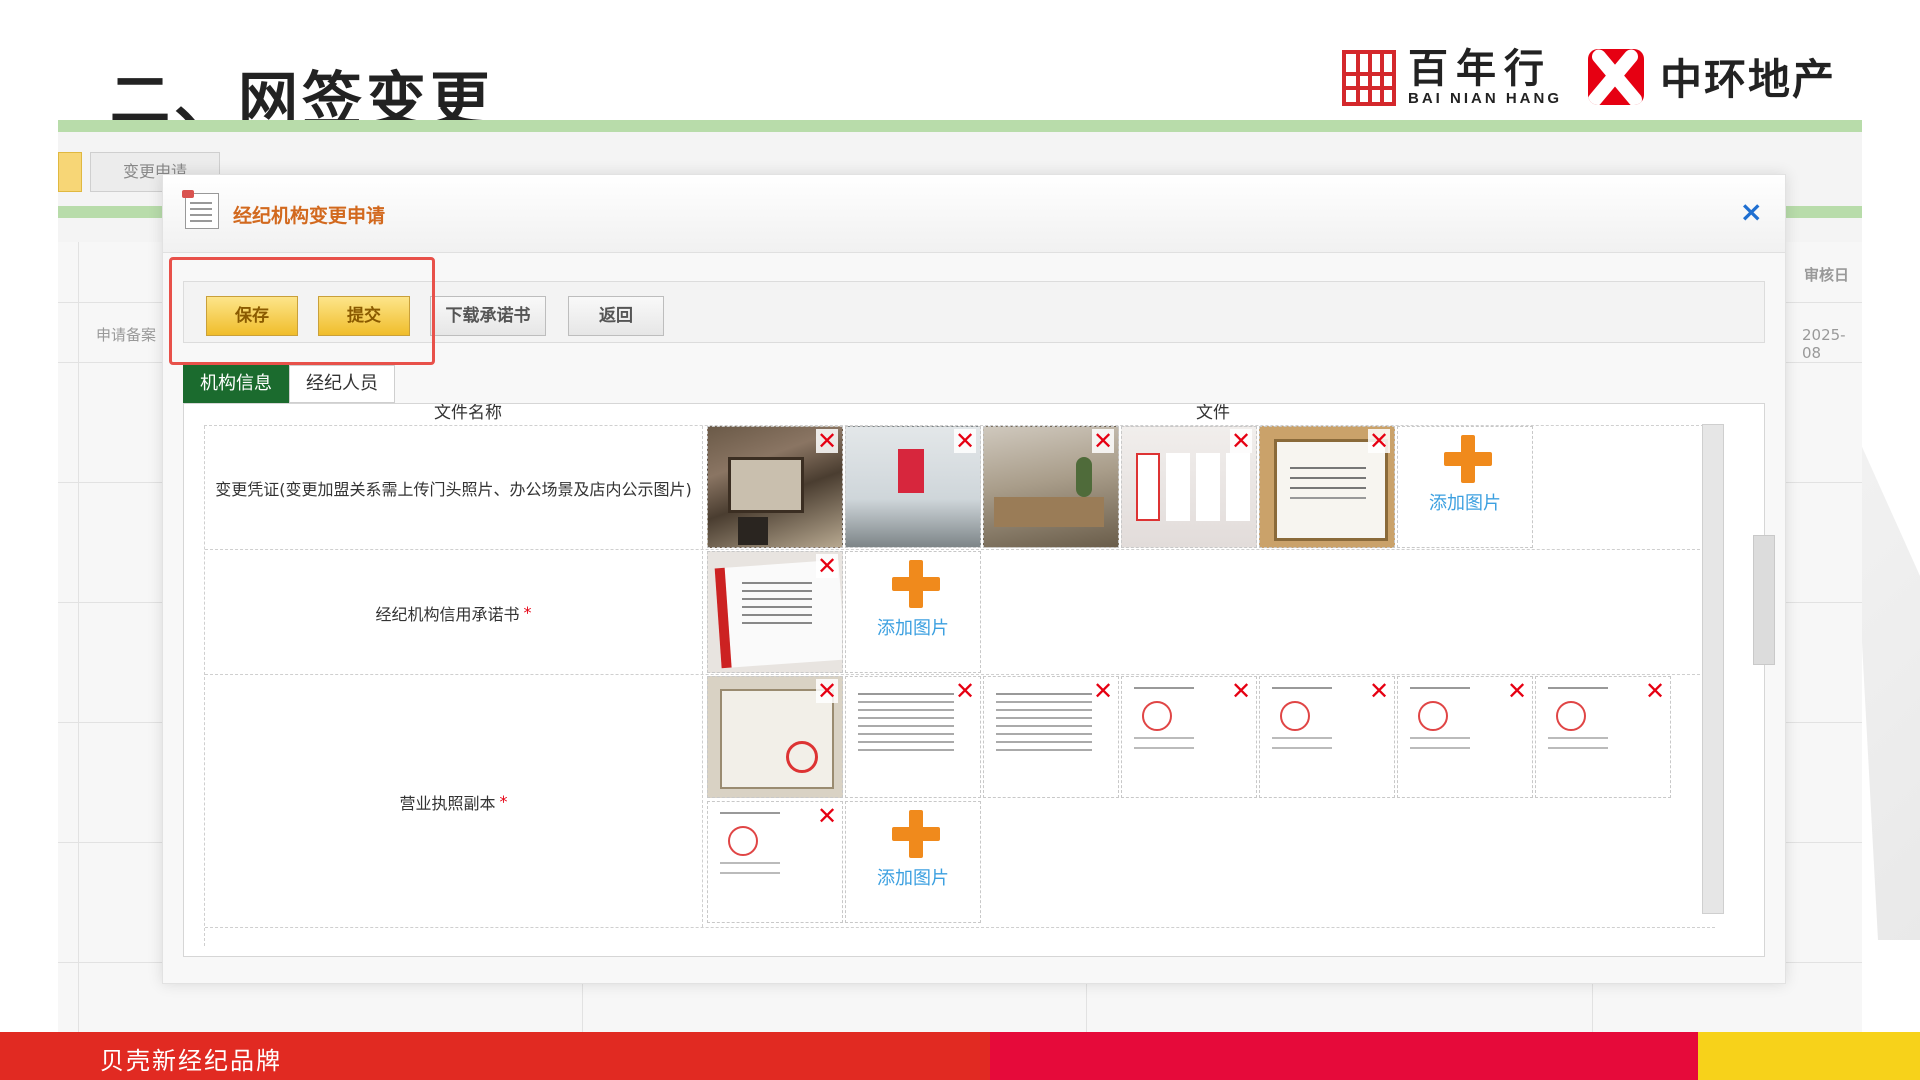 The height and width of the screenshot is (1080, 1920). What do you see at coordinates (1764, 600) in the screenshot?
I see `dialog-scrollbar` at bounding box center [1764, 600].